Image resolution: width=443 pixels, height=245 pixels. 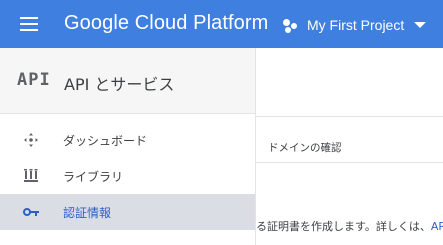 I want to click on project-selector: My First Project, so click(x=354, y=25).